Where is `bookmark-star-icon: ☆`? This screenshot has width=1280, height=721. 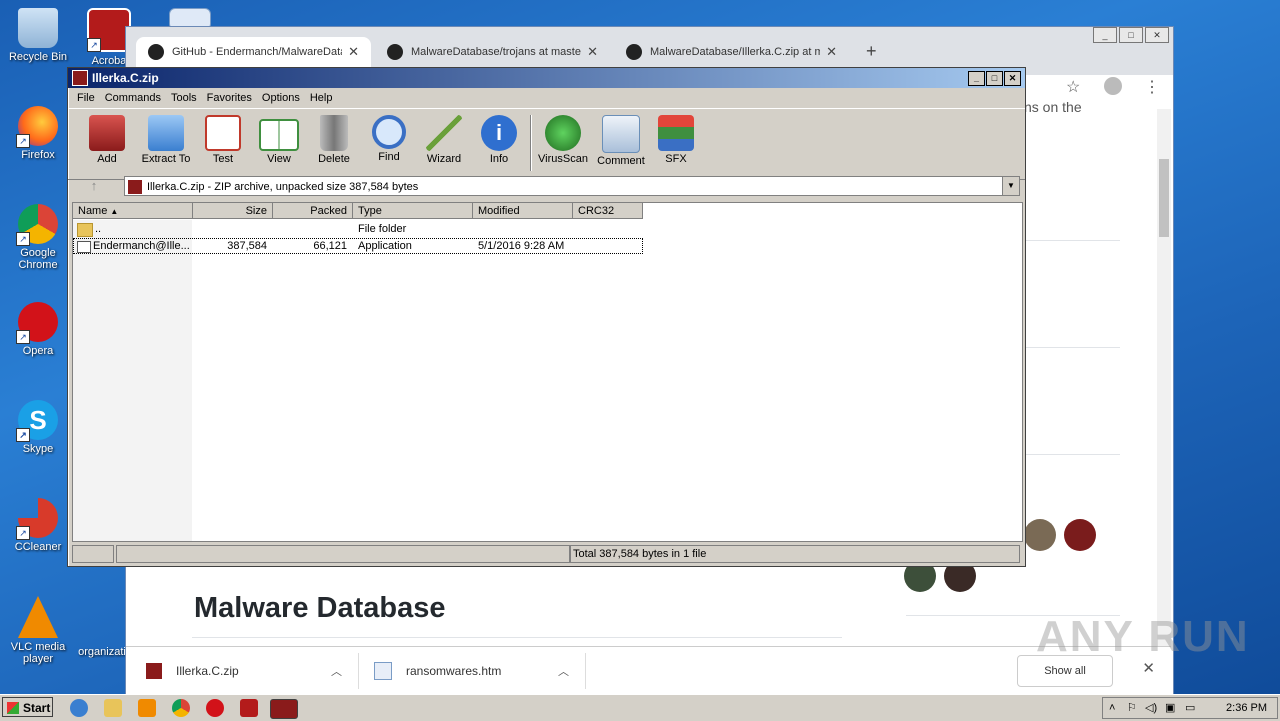 bookmark-star-icon: ☆ is located at coordinates (1073, 87).